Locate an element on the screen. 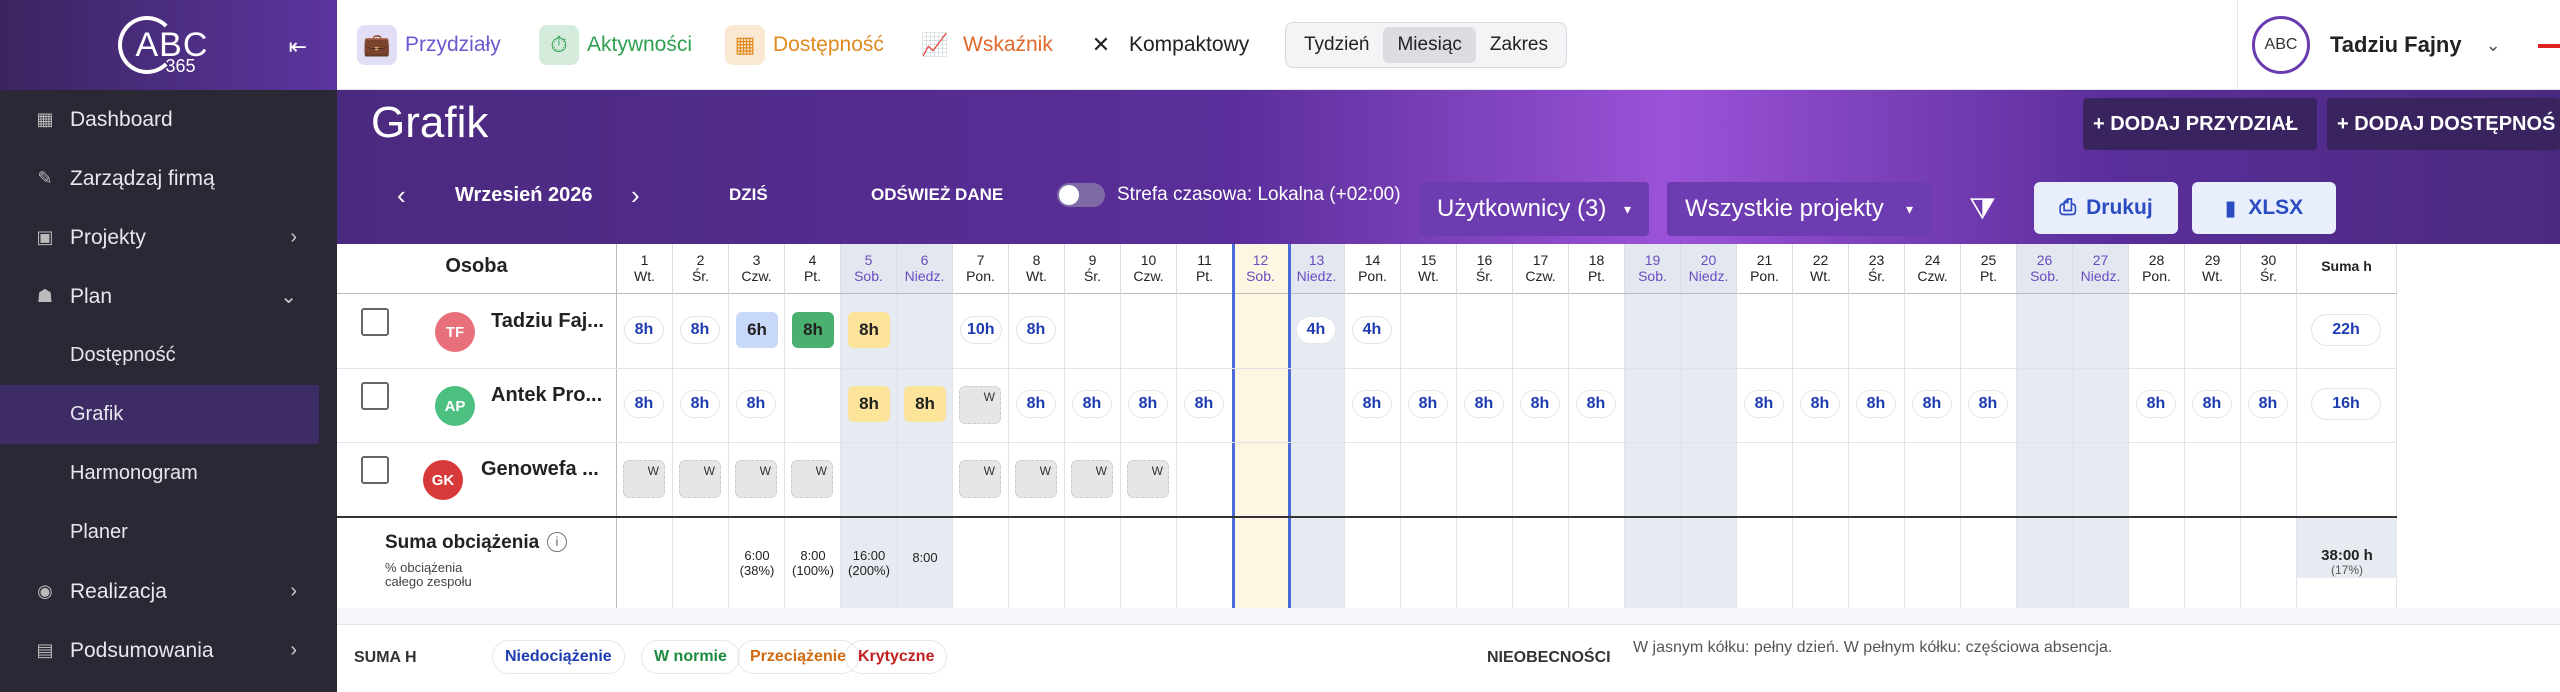 The height and width of the screenshot is (692, 2560). print-button: ⎙ Drukuj is located at coordinates (2106, 208).